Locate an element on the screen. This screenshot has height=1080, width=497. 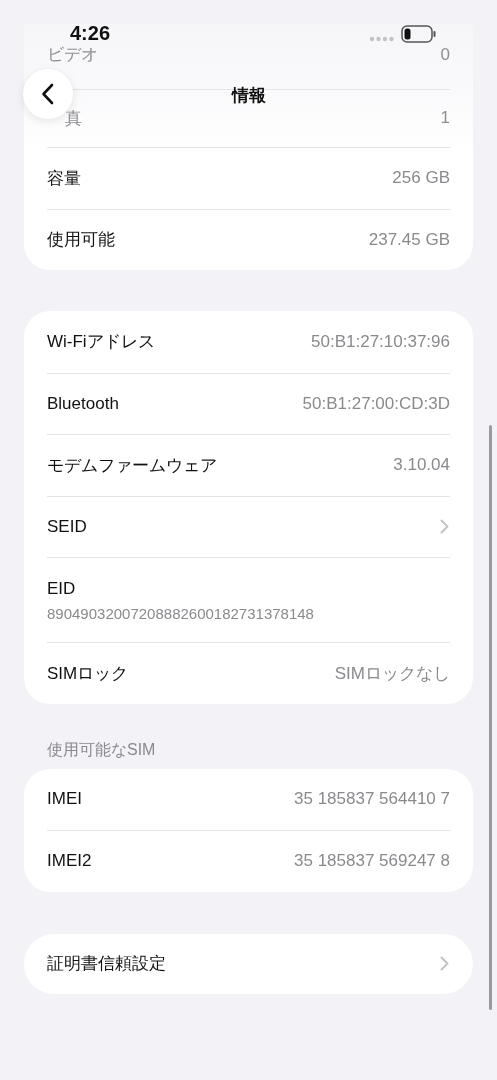
section-header: 使用可能なSIM is located at coordinates (102, 749).